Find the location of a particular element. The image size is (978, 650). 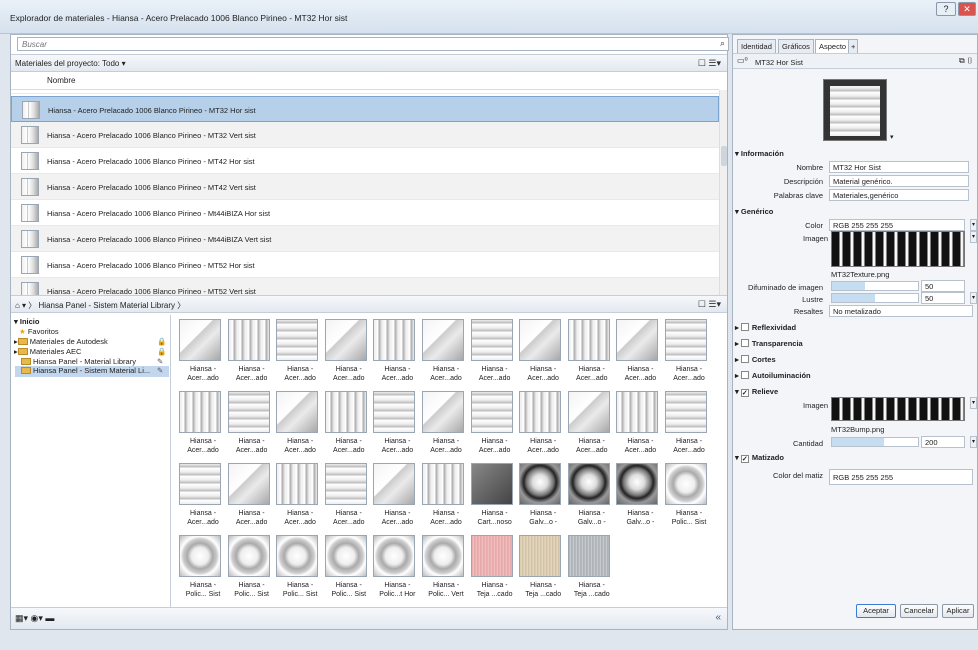

list-item is located at coordinates (365, 92).